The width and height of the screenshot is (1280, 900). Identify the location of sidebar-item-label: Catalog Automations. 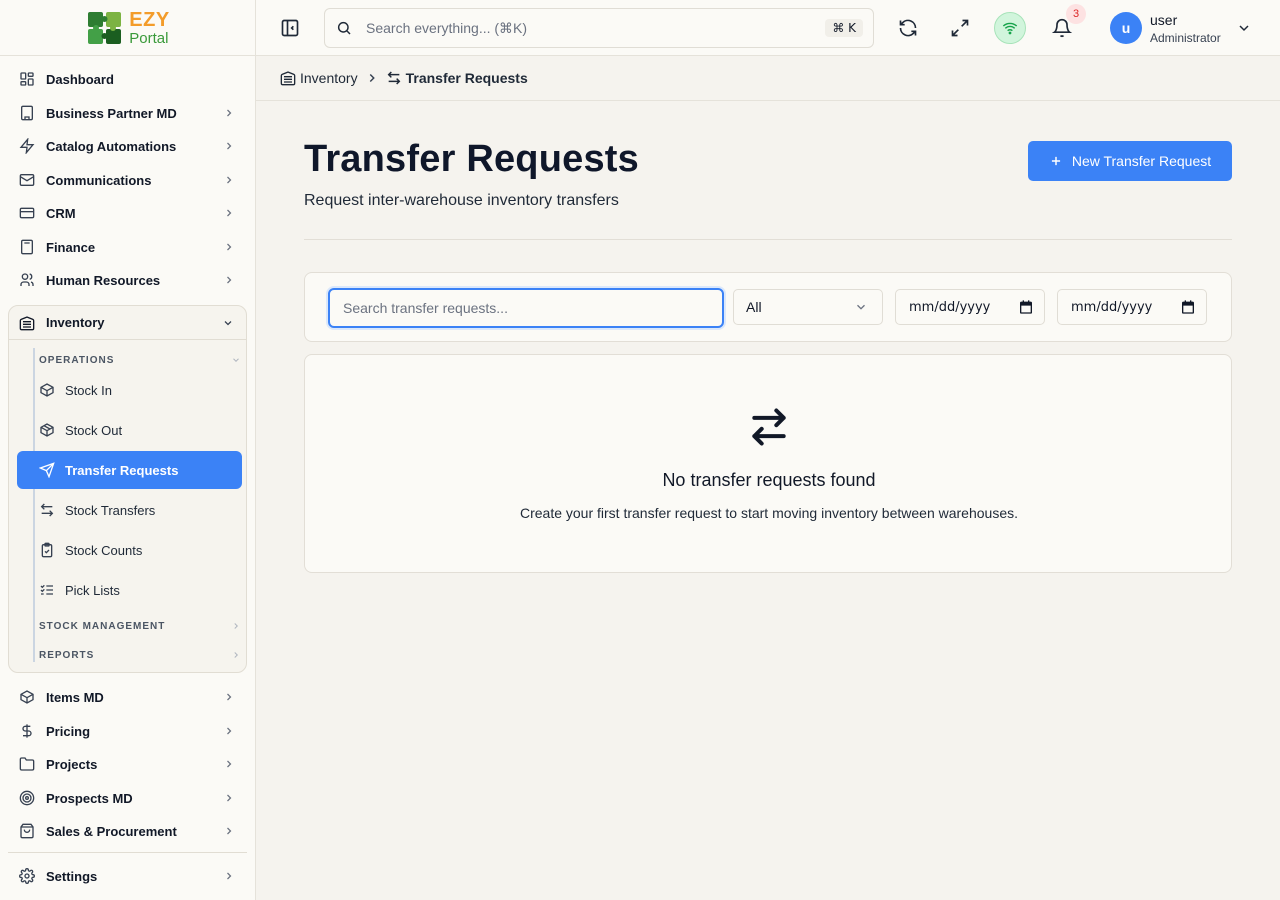
(111, 146).